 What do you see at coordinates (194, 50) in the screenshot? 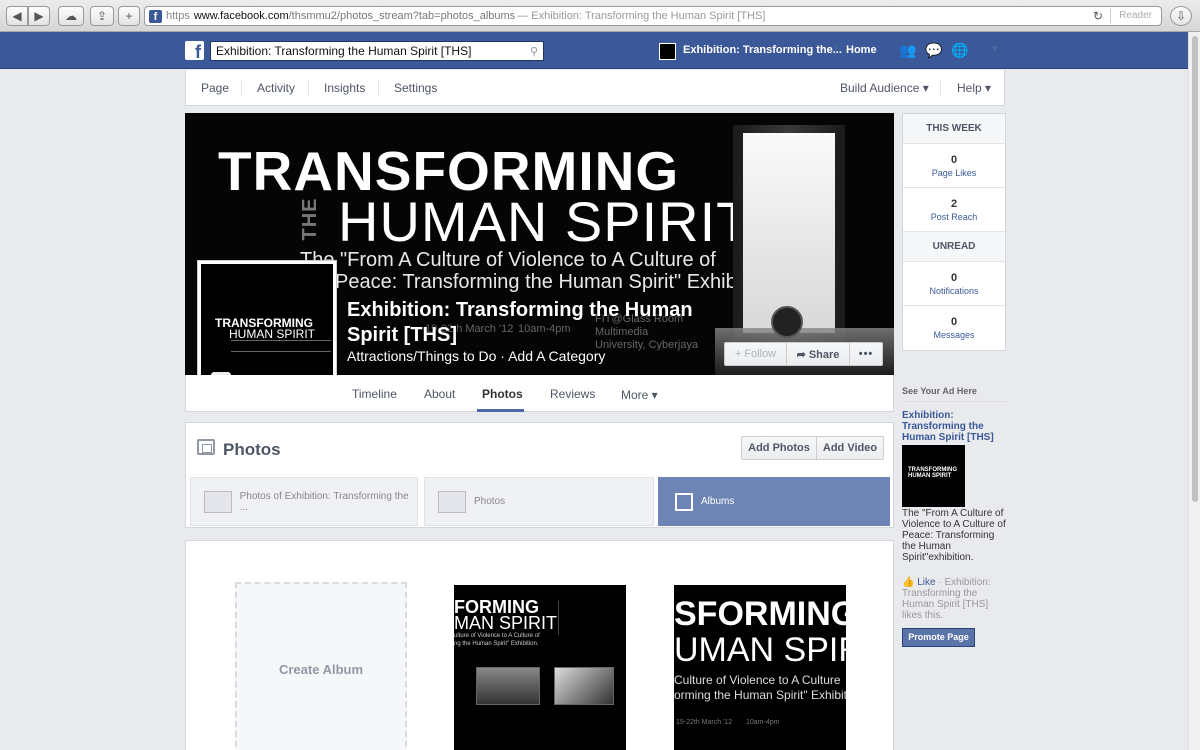
I see `facebook-logo-icon: f` at bounding box center [194, 50].